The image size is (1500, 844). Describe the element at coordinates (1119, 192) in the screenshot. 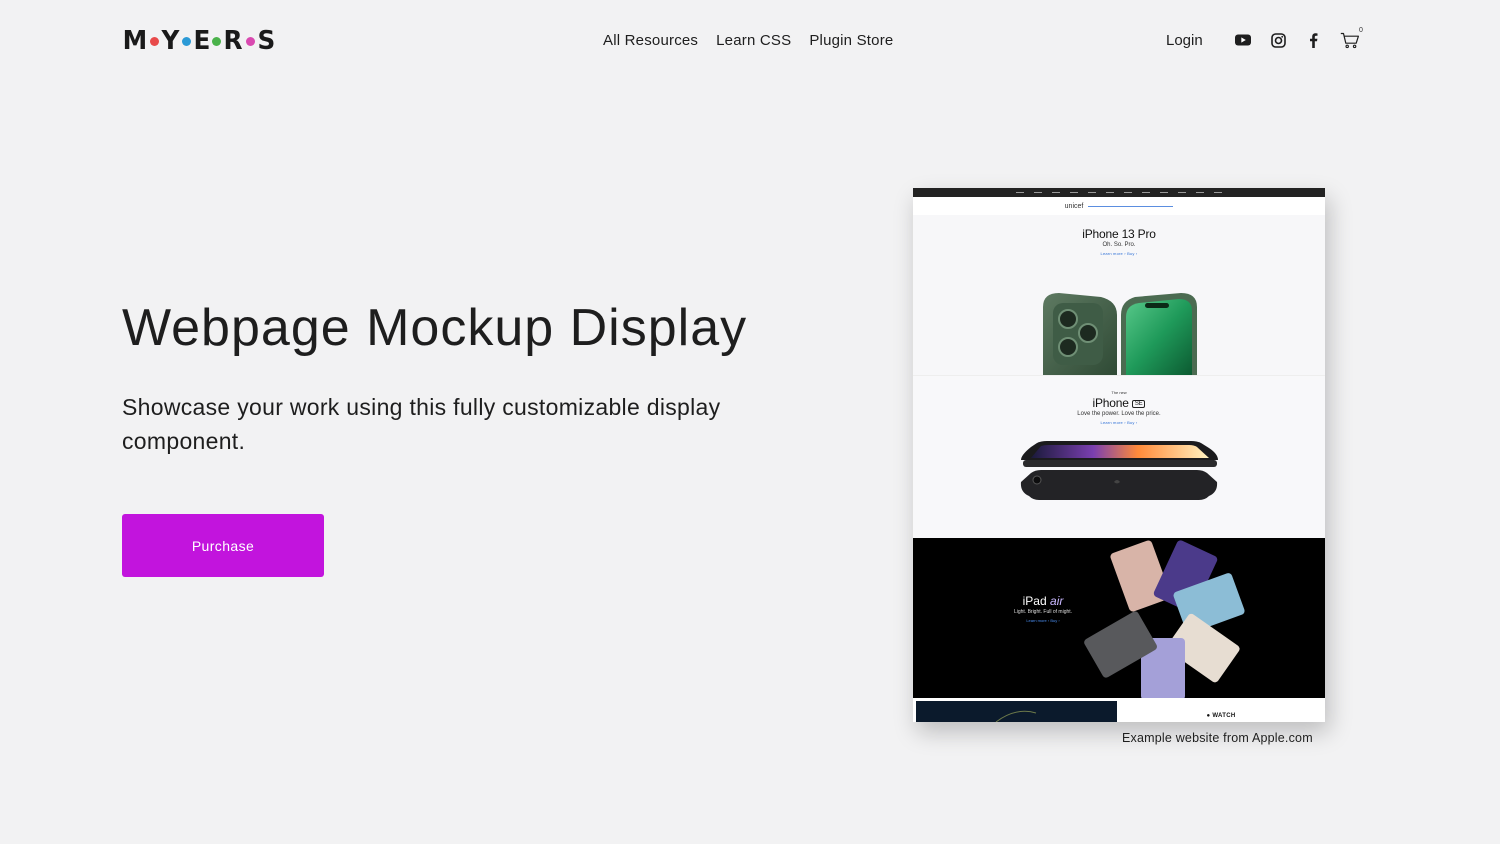

I see `mockup-navbar` at that location.